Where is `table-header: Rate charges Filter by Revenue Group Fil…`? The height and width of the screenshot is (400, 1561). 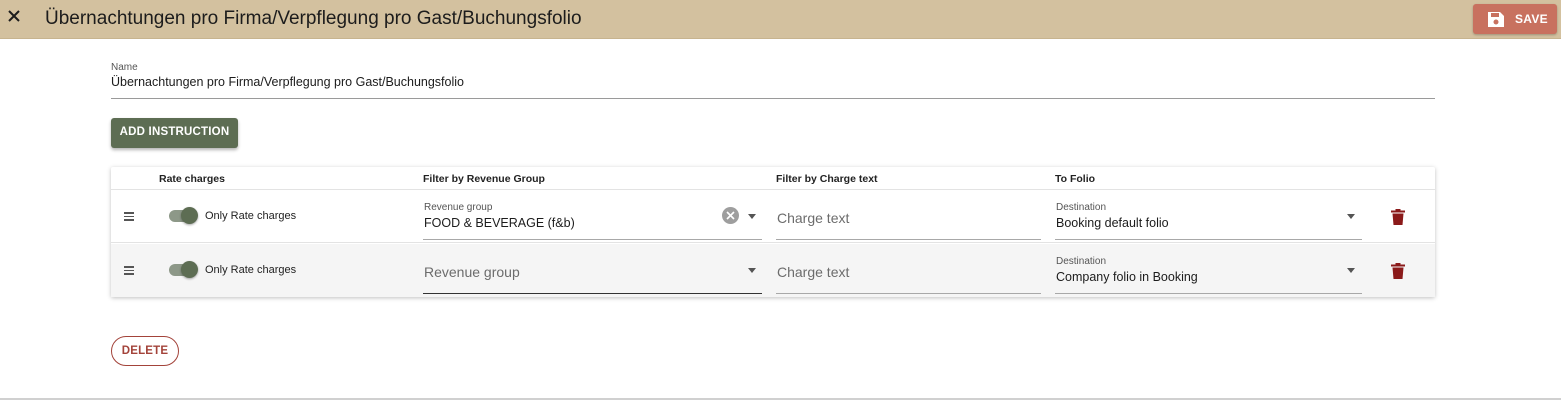
table-header: Rate charges Filter by Revenue Group Fil… is located at coordinates (773, 178).